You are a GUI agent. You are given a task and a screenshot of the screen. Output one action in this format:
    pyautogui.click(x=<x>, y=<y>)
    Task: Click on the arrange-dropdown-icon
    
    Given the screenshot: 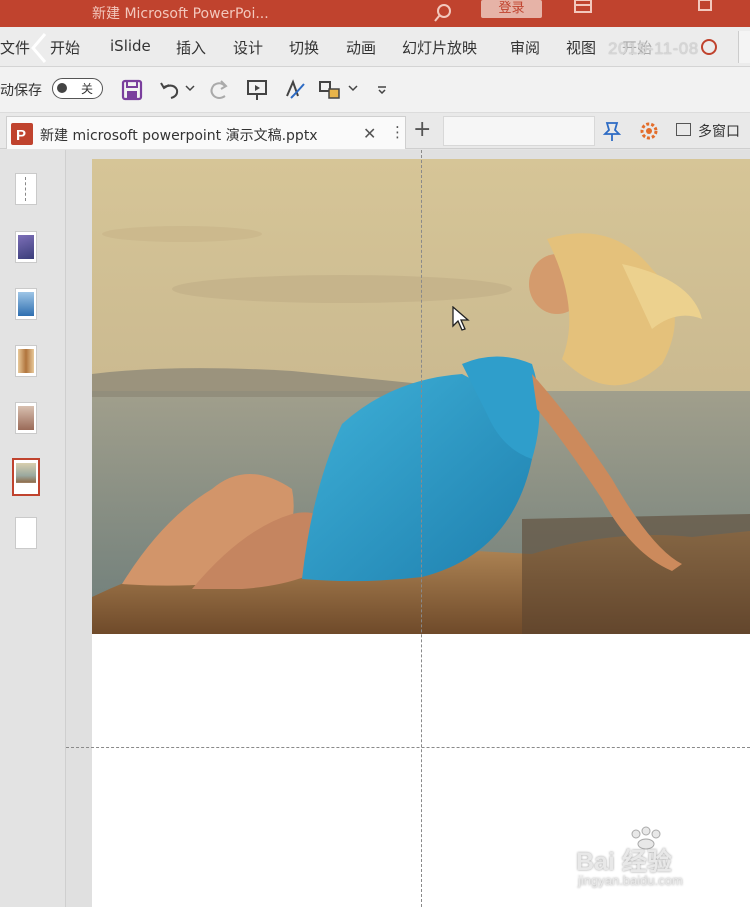 What is the action you would take?
    pyautogui.click(x=353, y=88)
    